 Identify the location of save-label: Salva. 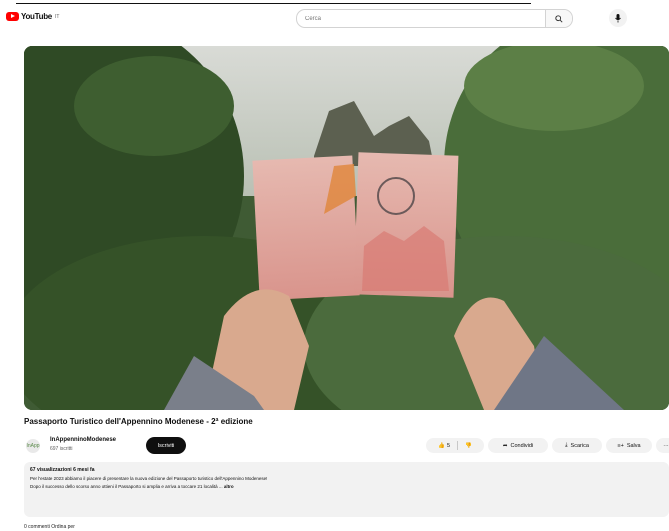
(633, 445).